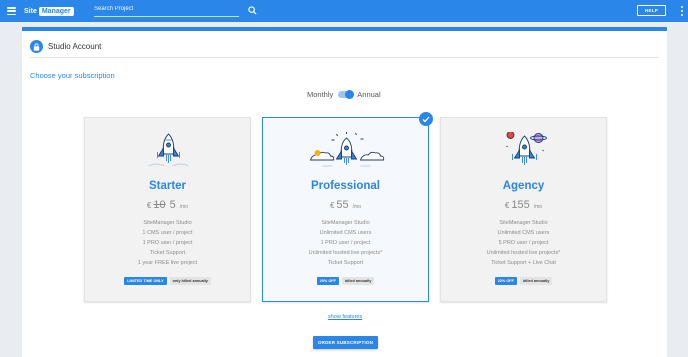  What do you see at coordinates (11, 11) in the screenshot?
I see `menu-icon` at bounding box center [11, 11].